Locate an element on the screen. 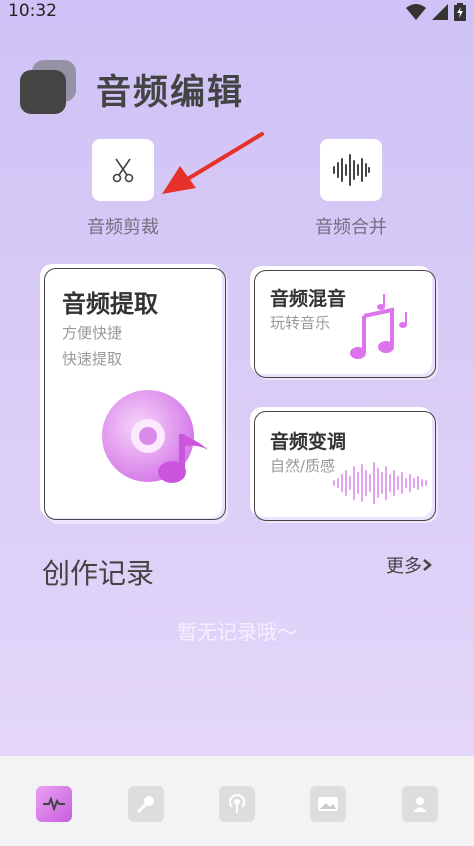 Image resolution: width=474 pixels, height=846 pixels. battery-icon is located at coordinates (460, 12).